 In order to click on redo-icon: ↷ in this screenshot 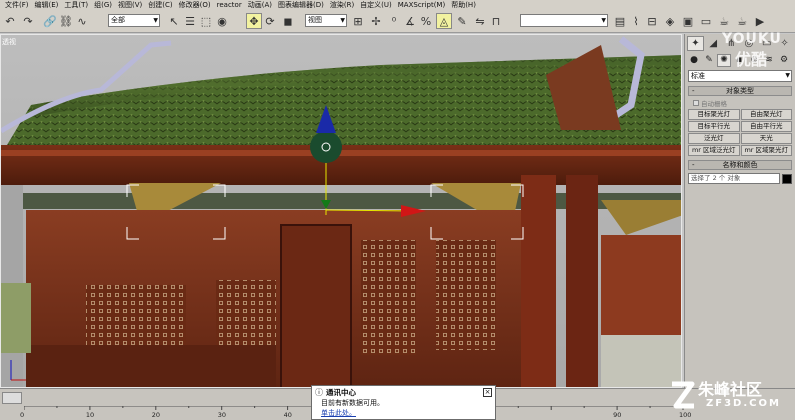, I will do `click(28, 21)`.